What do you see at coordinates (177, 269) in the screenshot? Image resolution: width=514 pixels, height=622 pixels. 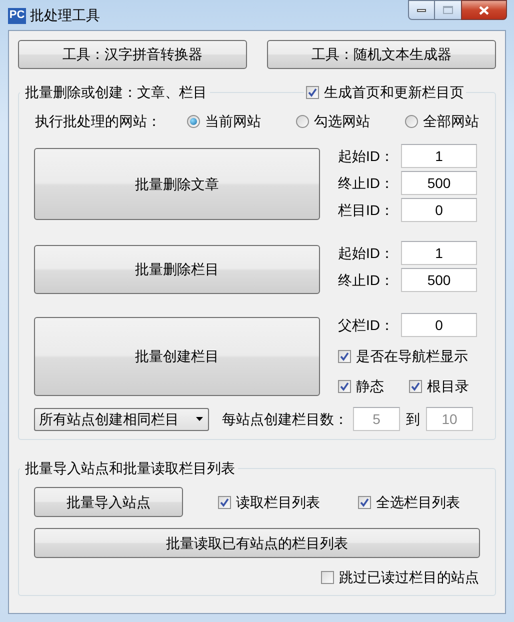 I see `action-button: 批量删除栏目` at bounding box center [177, 269].